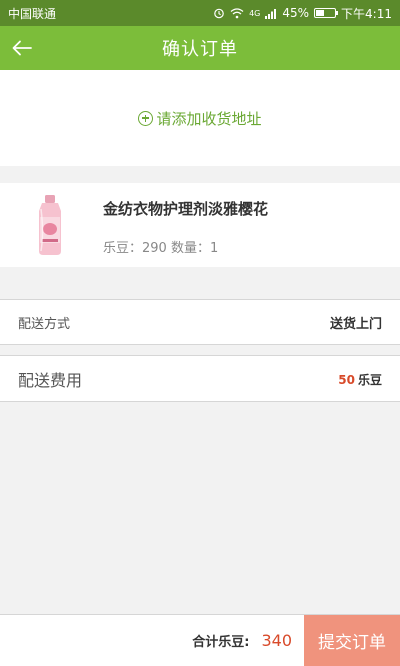 The width and height of the screenshot is (400, 666). Describe the element at coordinates (296, 13) in the screenshot. I see `battery-percent: 45%` at that location.